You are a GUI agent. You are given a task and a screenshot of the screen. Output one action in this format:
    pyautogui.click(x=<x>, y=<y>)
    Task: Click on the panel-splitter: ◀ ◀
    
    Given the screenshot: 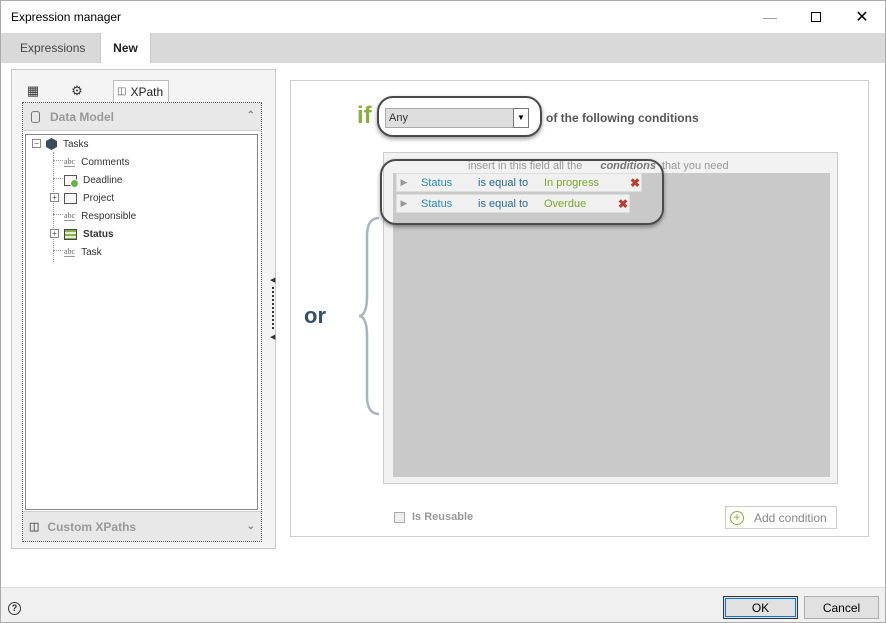 What is the action you would take?
    pyautogui.click(x=273, y=309)
    